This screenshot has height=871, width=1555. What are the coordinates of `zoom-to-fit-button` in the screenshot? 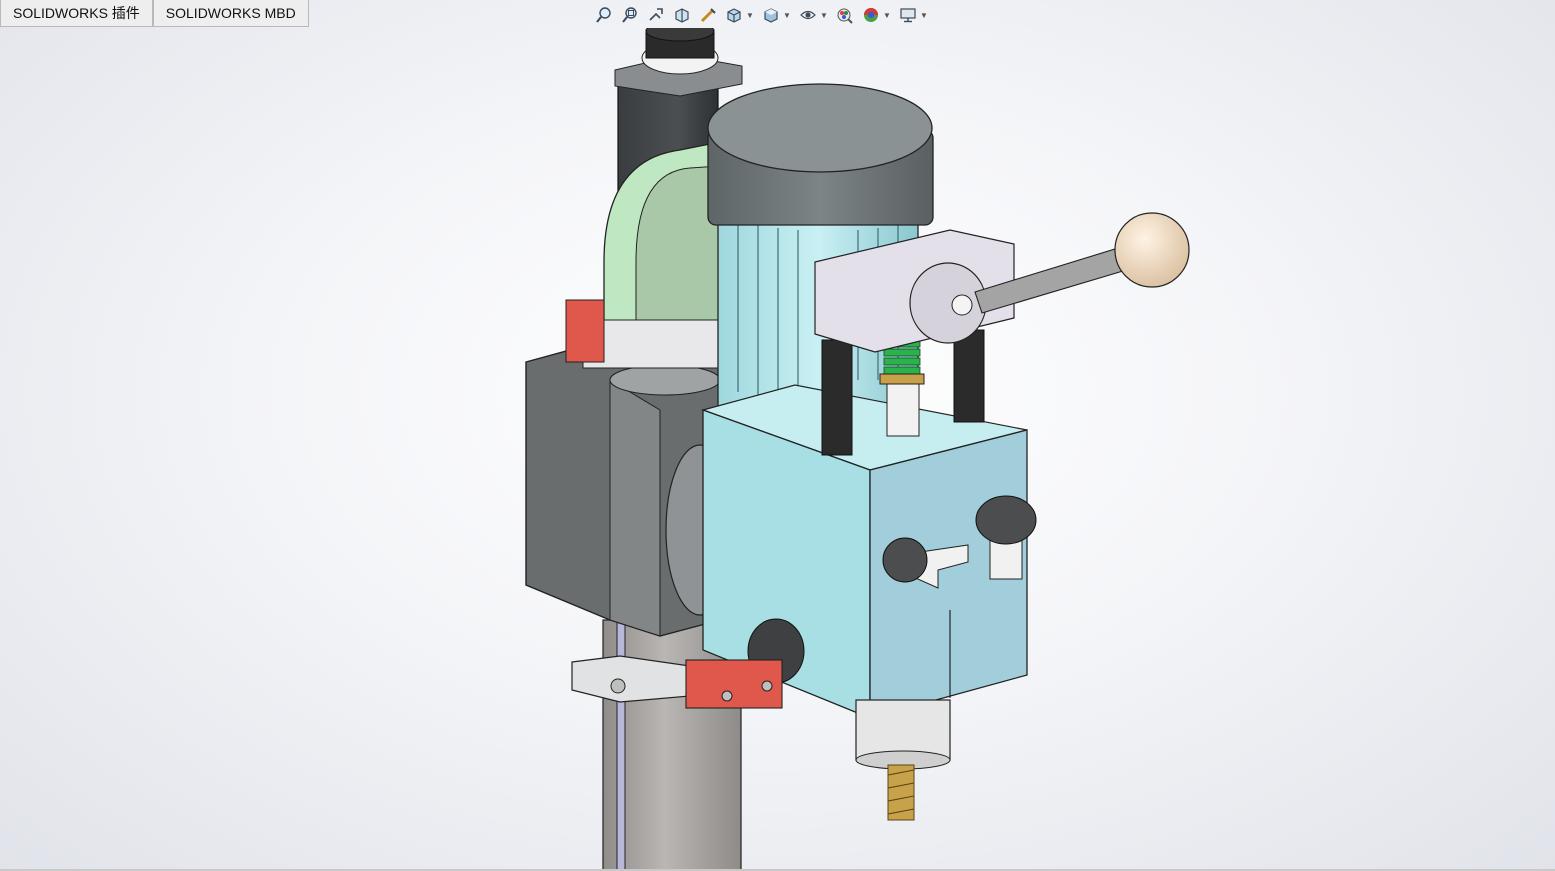 It's located at (604, 15).